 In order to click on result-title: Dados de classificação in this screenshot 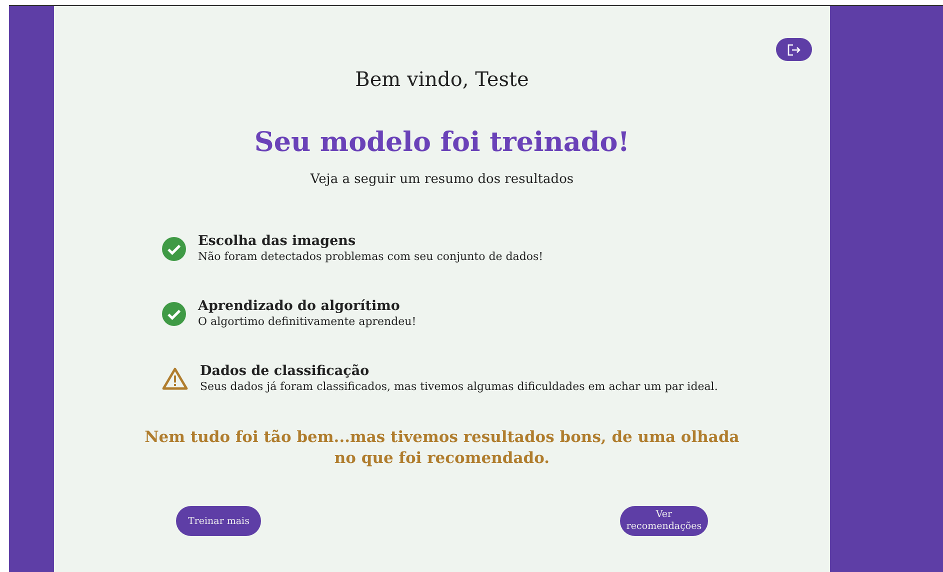, I will do `click(285, 371)`.